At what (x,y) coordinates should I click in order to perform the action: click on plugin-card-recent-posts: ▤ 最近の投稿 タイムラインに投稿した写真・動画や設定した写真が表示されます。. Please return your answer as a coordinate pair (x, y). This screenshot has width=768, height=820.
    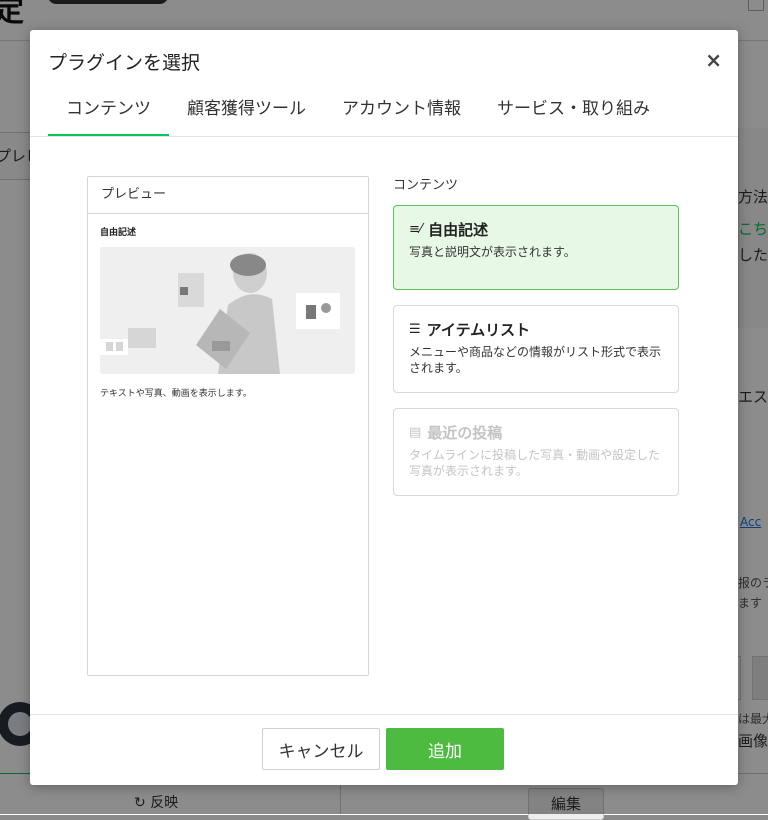
    Looking at the image, I should click on (536, 452).